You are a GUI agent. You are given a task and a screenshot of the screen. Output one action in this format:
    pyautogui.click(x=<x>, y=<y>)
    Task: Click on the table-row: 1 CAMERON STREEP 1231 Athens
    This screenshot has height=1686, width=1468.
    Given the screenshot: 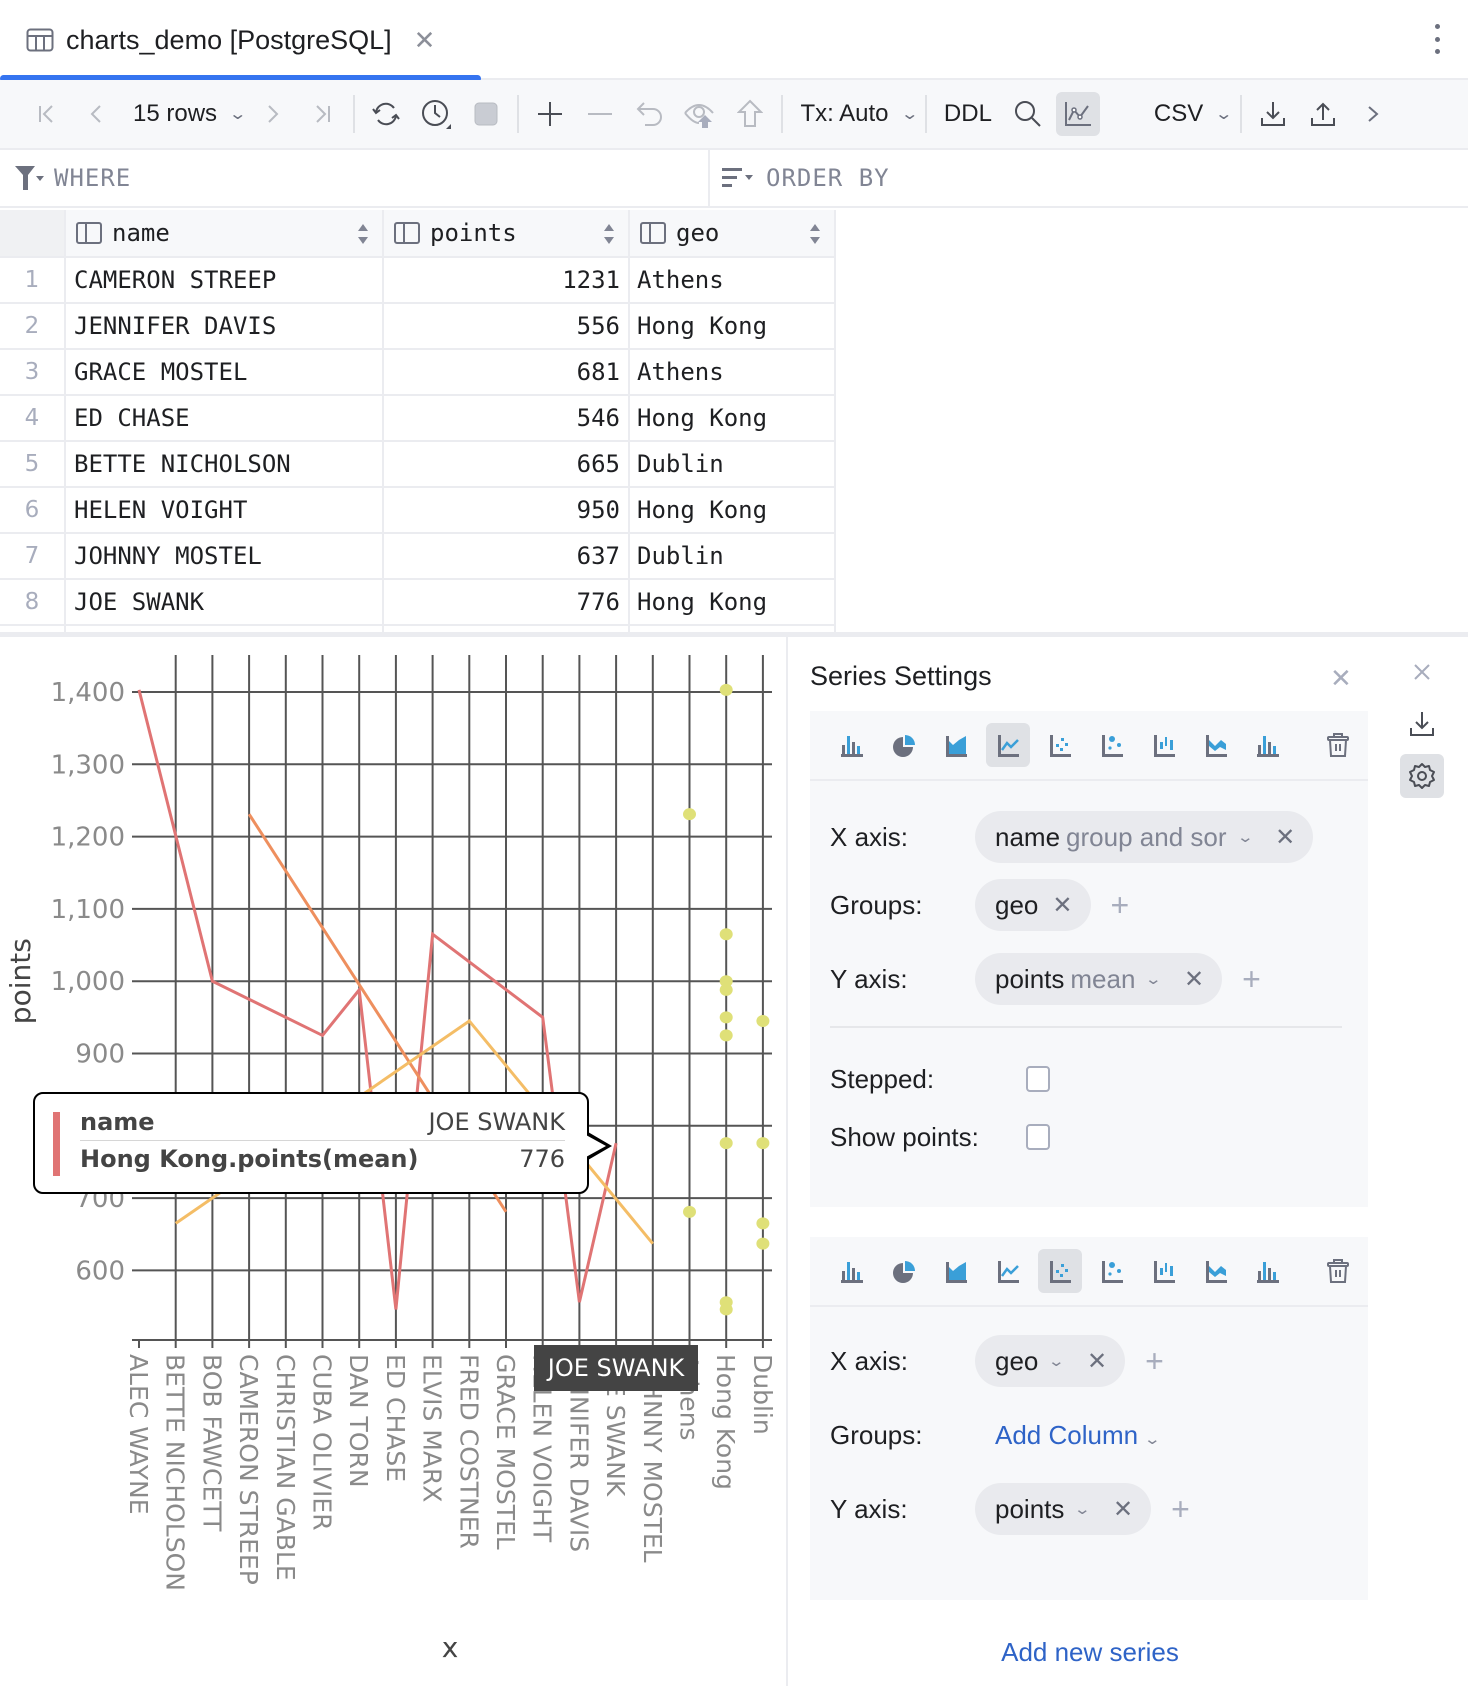 What is the action you would take?
    pyautogui.click(x=418, y=281)
    